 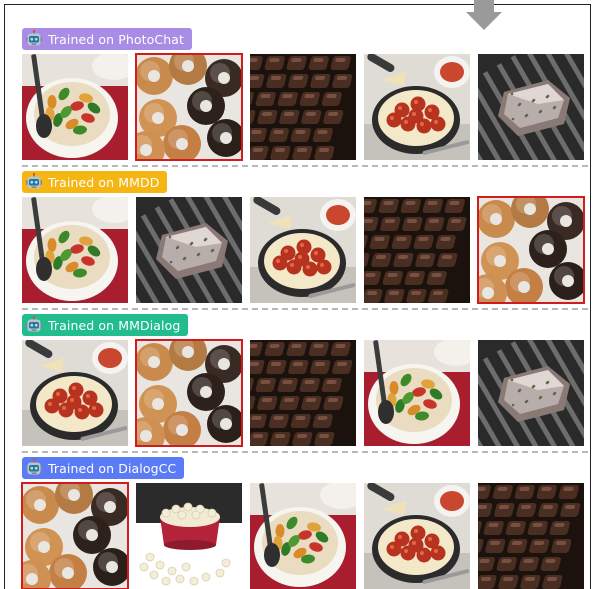 I want to click on image-popcorn, so click(x=189, y=536).